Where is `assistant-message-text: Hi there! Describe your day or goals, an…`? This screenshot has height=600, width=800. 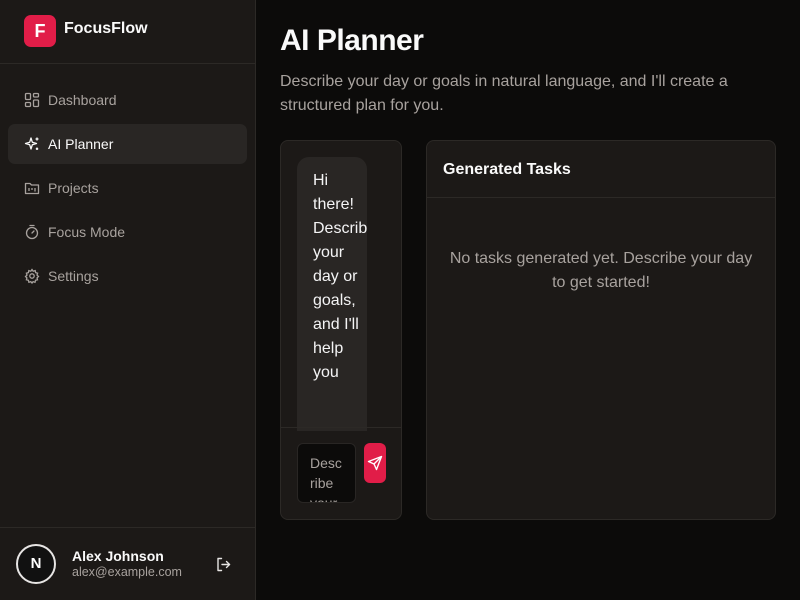
assistant-message-text: Hi there! Describe your day or goals, an… is located at coordinates (340, 276).